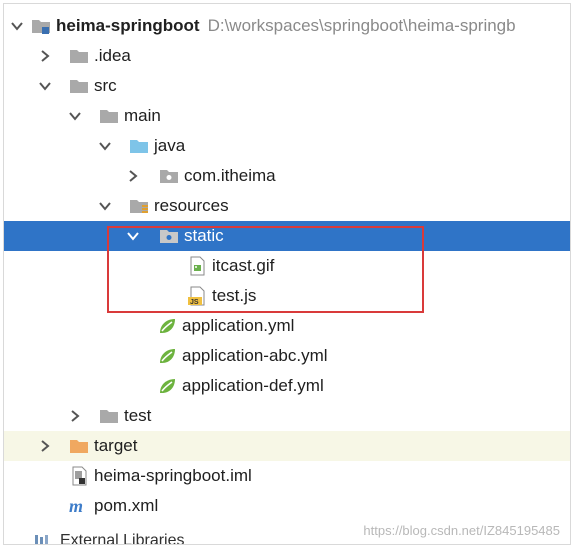 The image size is (573, 546). I want to click on iml-label: heima-springboot.iml, so click(173, 475).